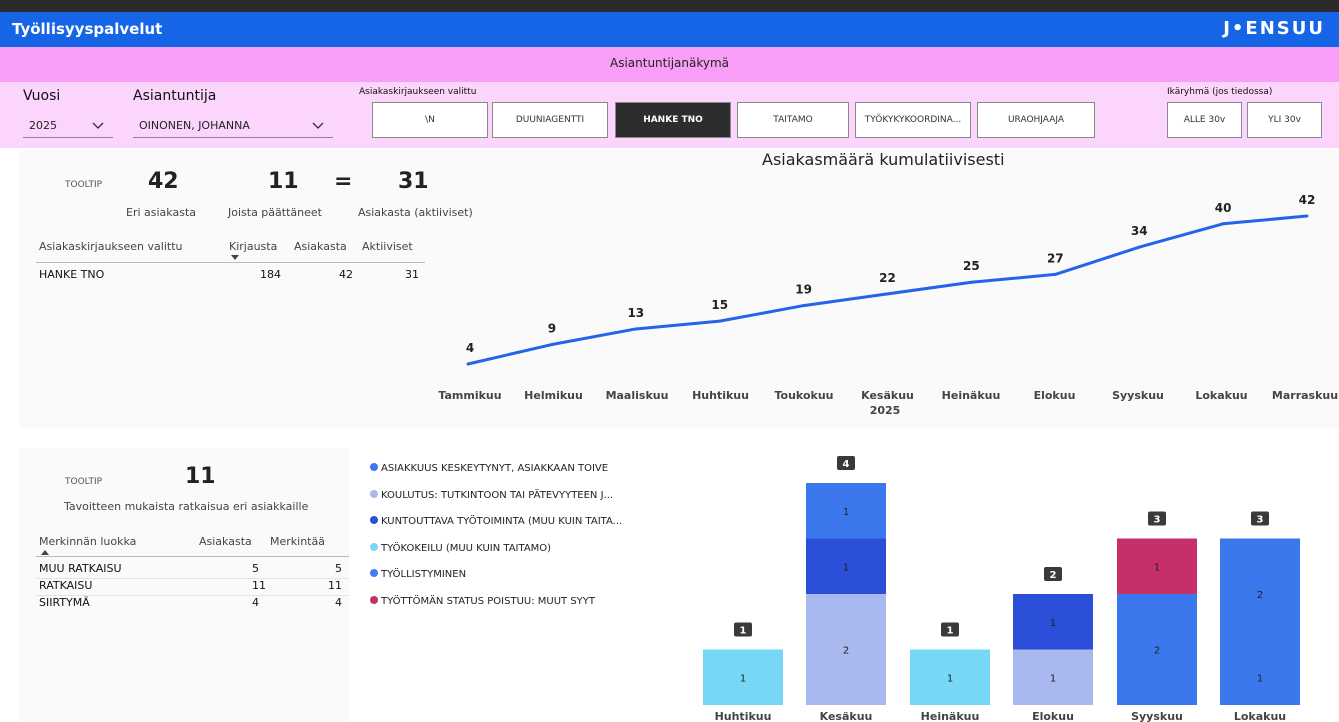 The width and height of the screenshot is (1339, 722). I want to click on bar-x-tick-label: Huhtikuu, so click(743, 716).